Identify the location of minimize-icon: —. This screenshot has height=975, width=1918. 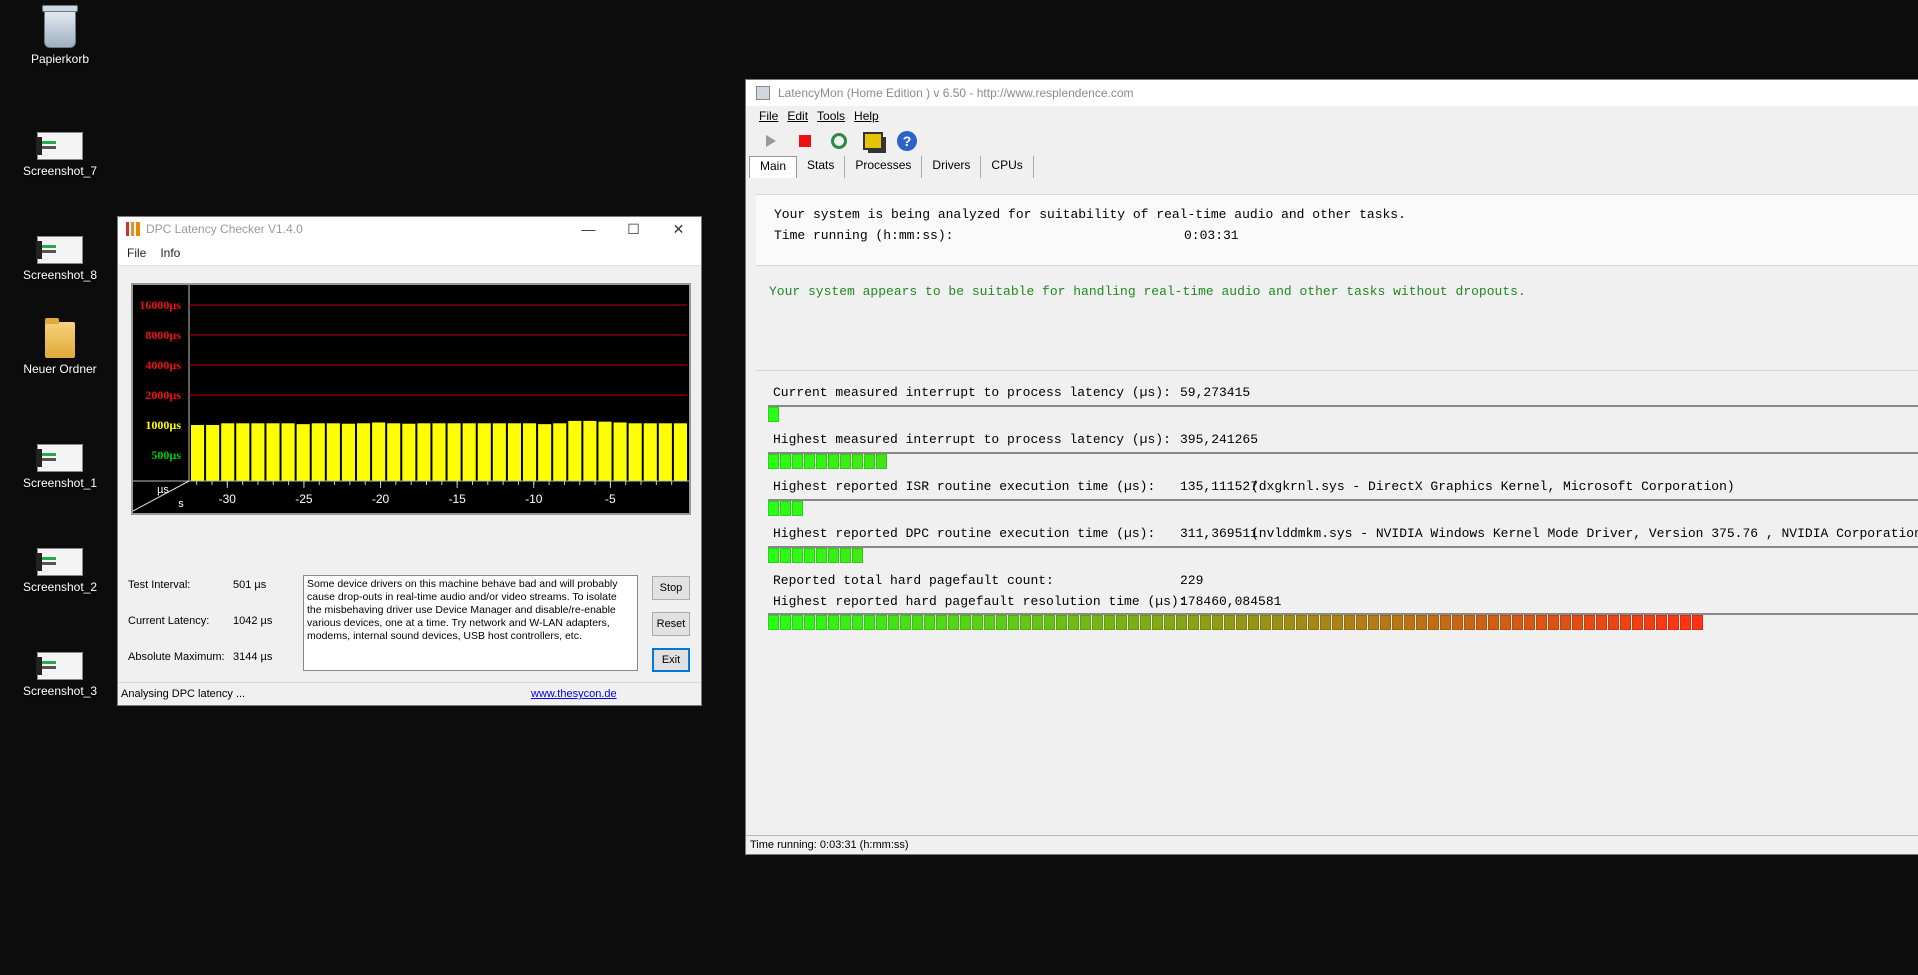
(588, 229).